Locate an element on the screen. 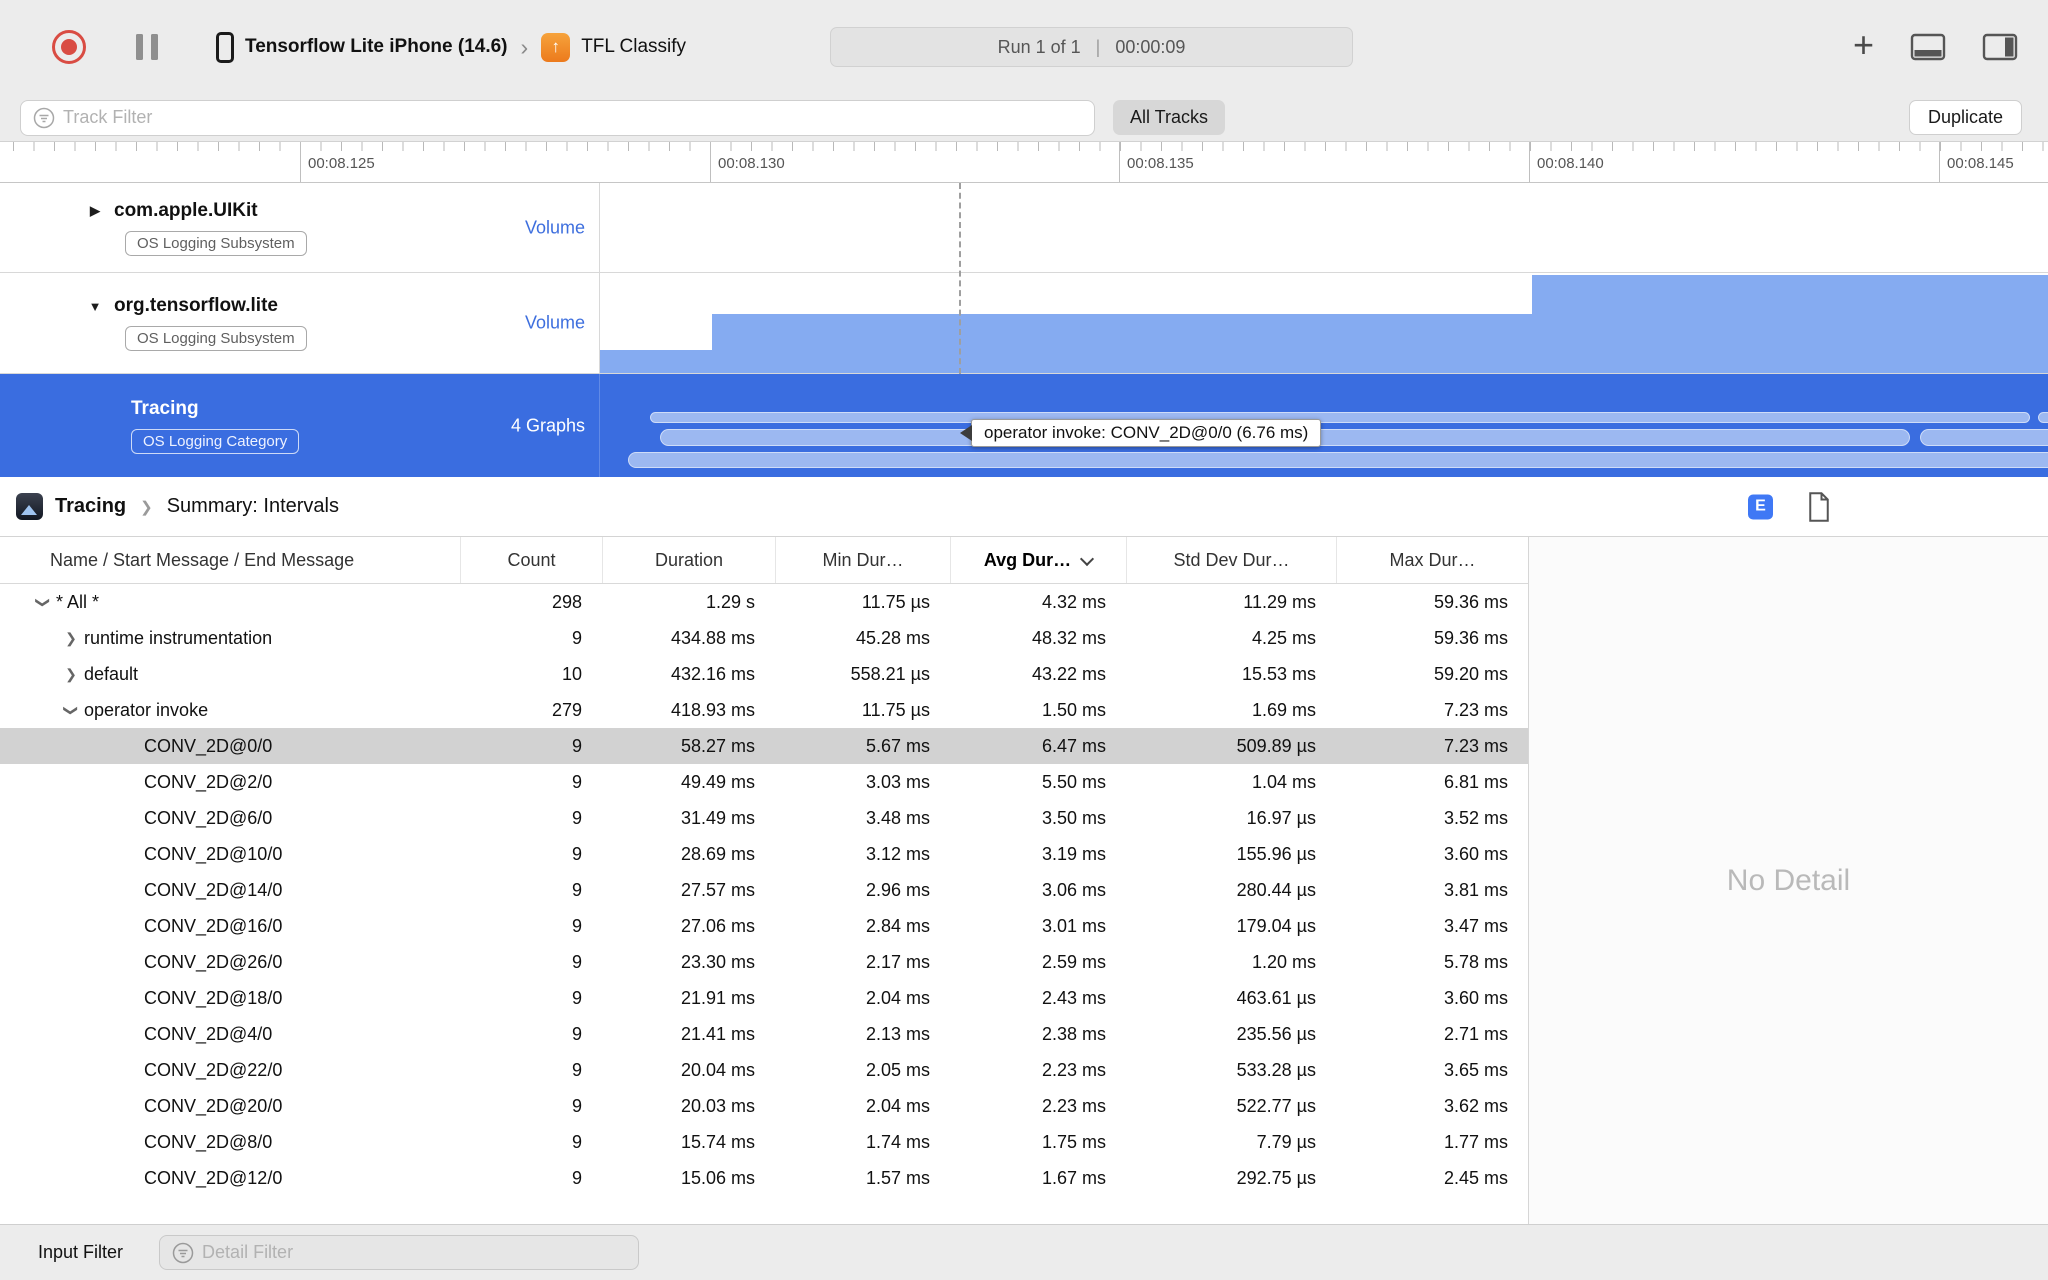 This screenshot has height=1280, width=2048. row-avg-duration: 43.22 ms is located at coordinates (1068, 673).